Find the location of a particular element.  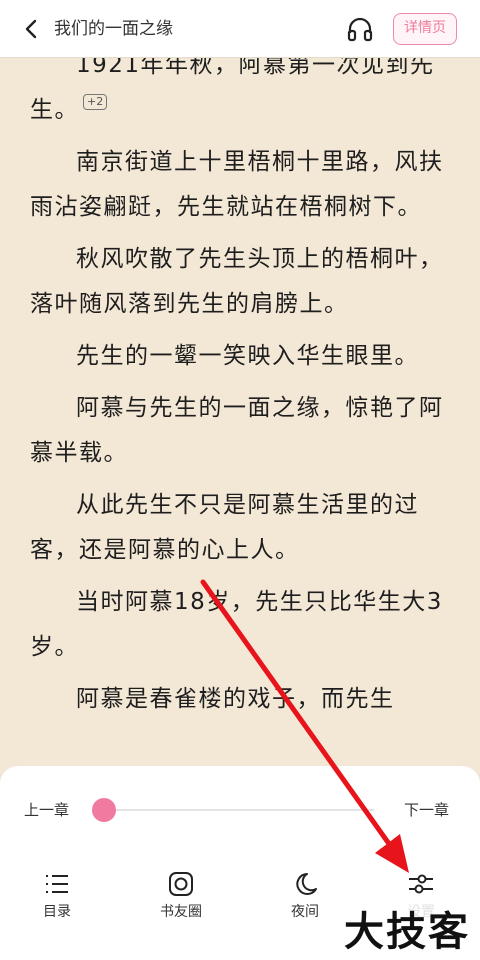

progress-slider-thumb is located at coordinates (104, 810).